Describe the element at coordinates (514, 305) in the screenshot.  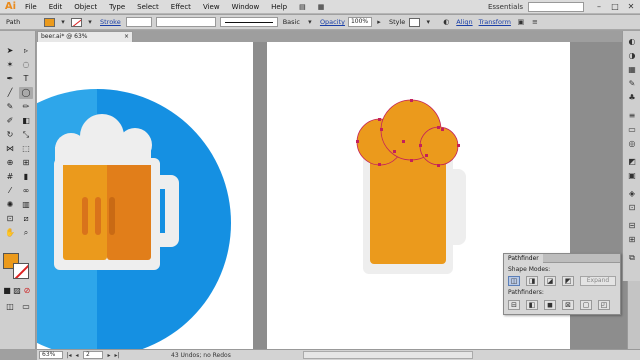
I see `divide-button: ⊟` at that location.